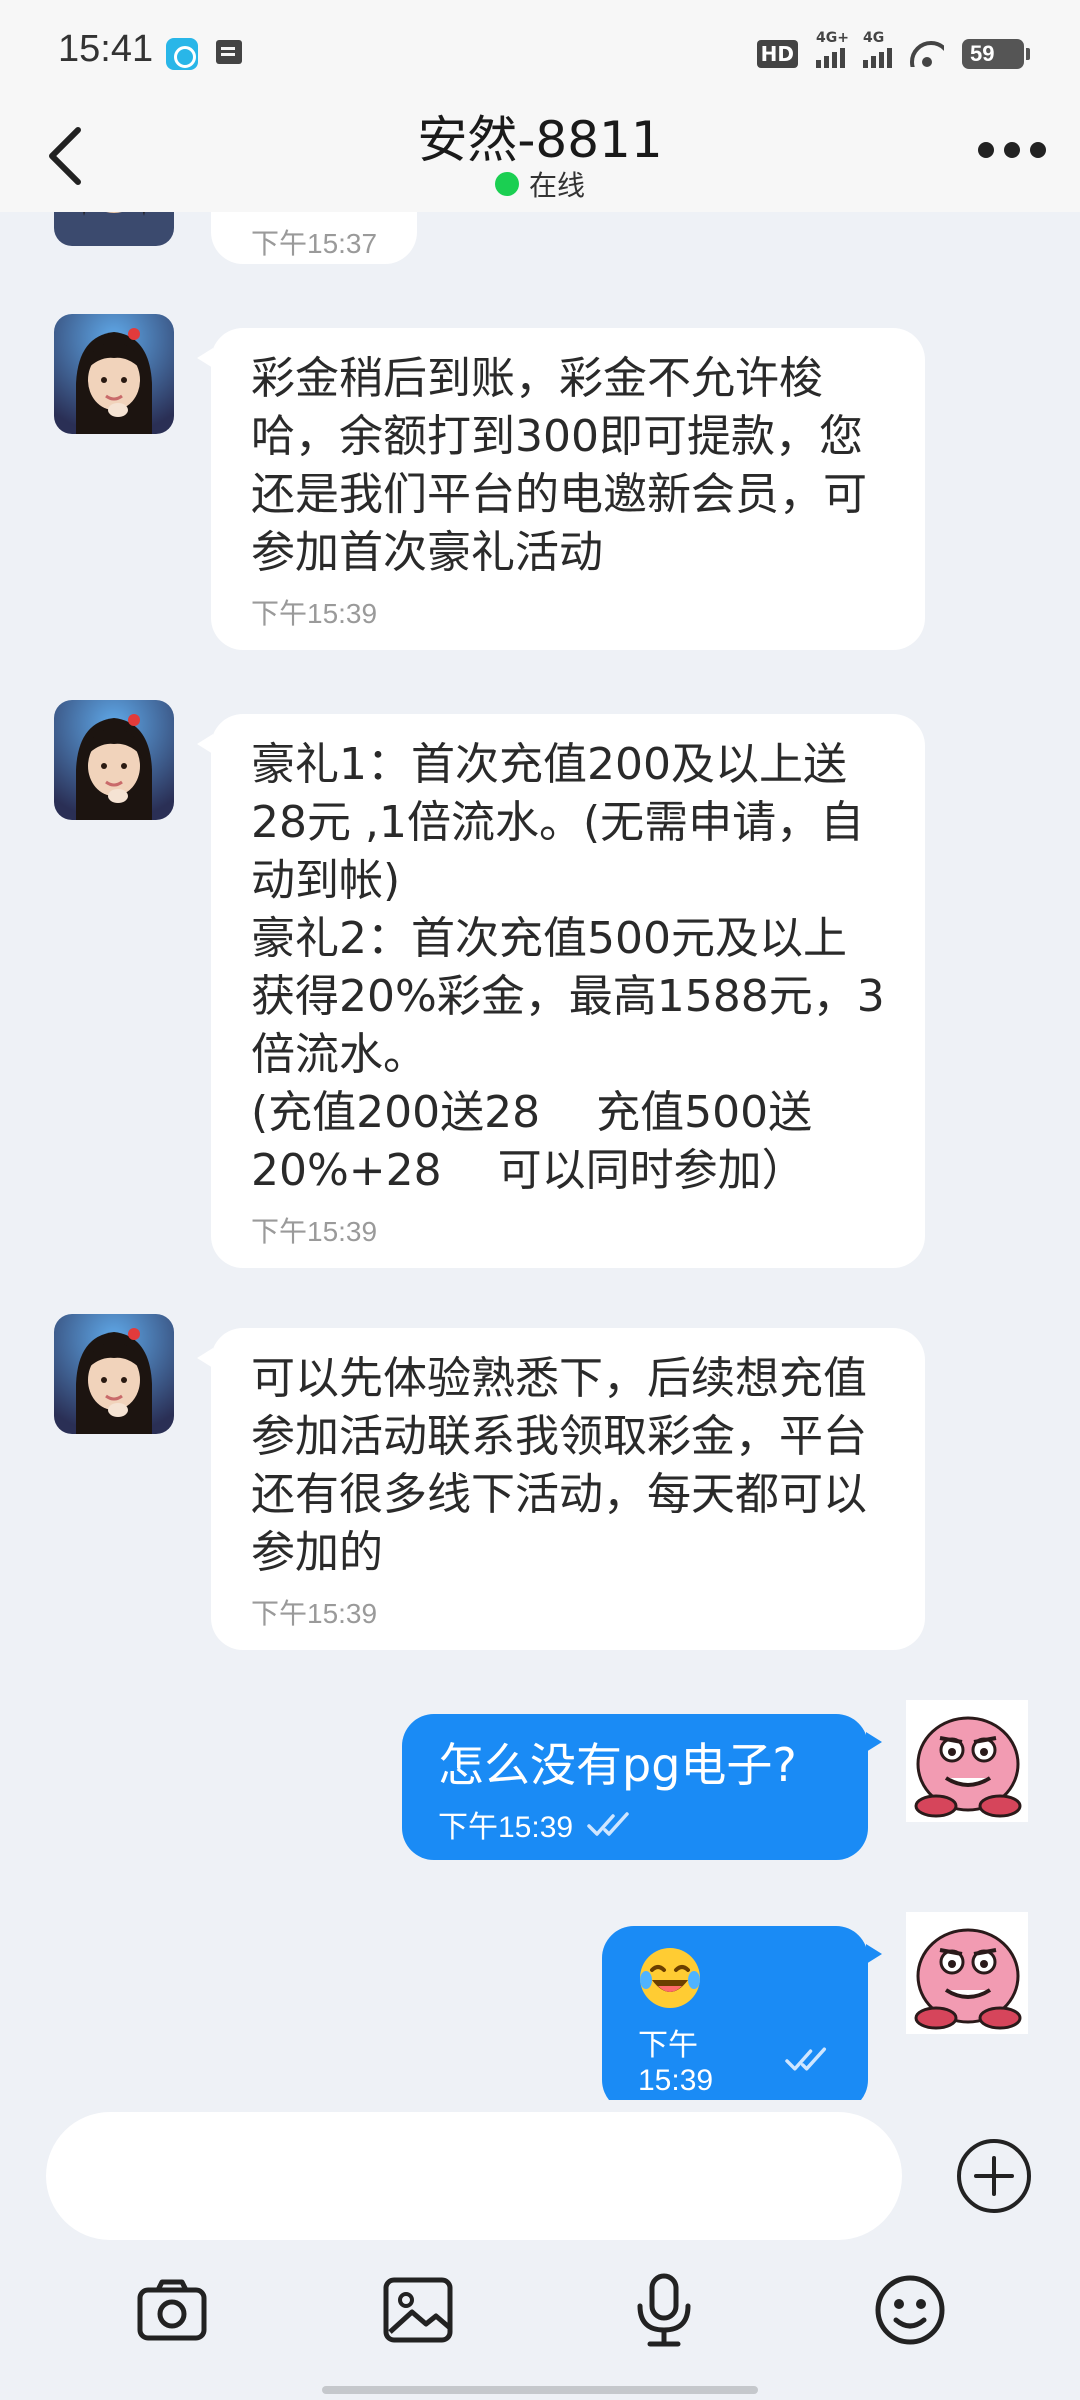 This screenshot has height=2400, width=1080. What do you see at coordinates (540, 136) in the screenshot?
I see `contact-name: 安然-8811` at bounding box center [540, 136].